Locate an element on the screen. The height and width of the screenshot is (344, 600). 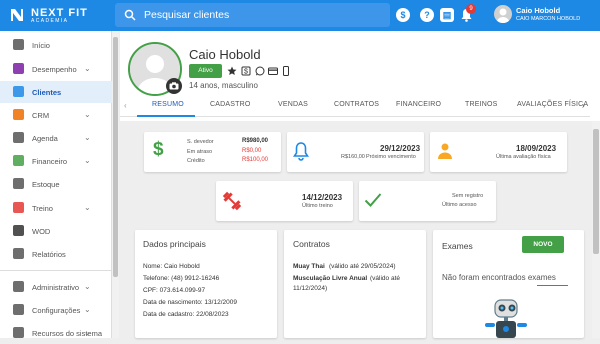
sidebar-item-desempenho: chart-icon Desempenho ⌄ is located at coordinates (56, 69).